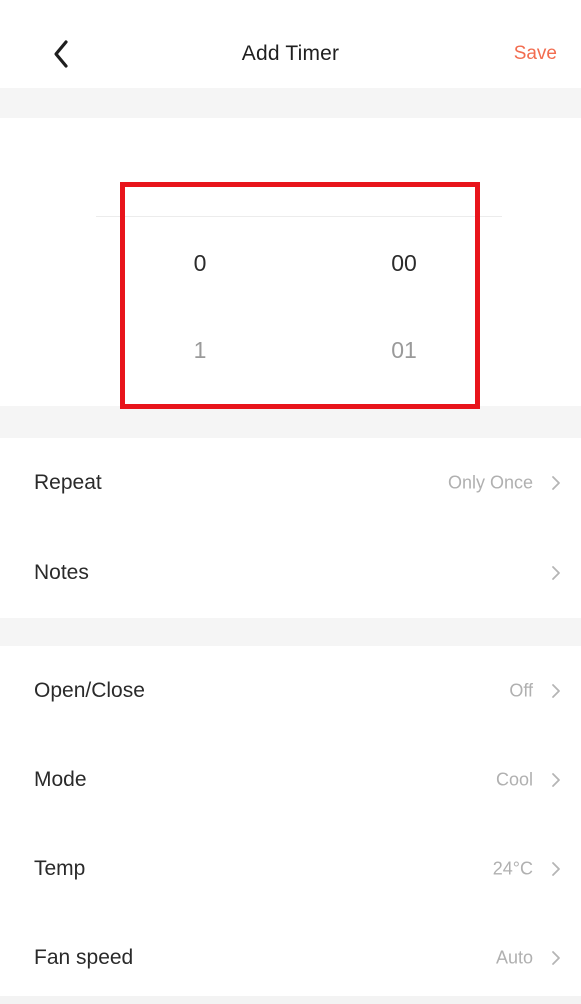  Describe the element at coordinates (290, 691) in the screenshot. I see `open-close-row: Open/Close Off` at that location.